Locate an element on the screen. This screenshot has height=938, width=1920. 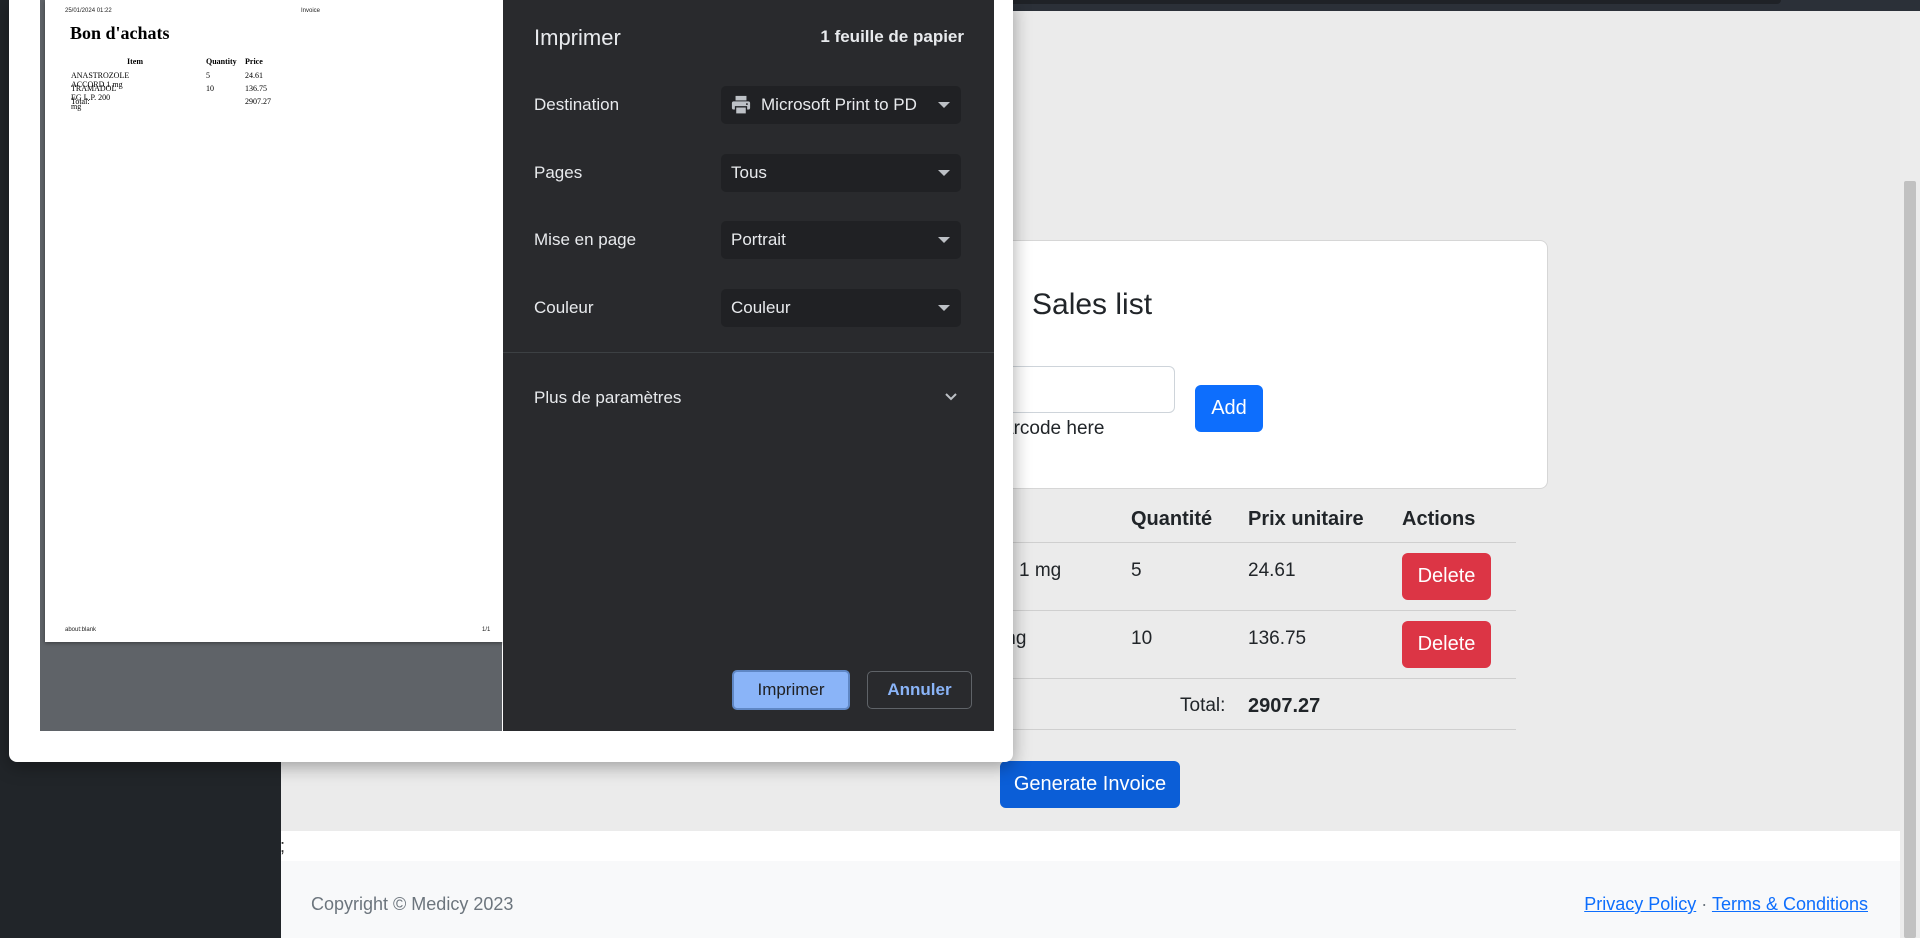
footer-links: Privacy Policy · Terms & Conditions is located at coordinates (1726, 904).